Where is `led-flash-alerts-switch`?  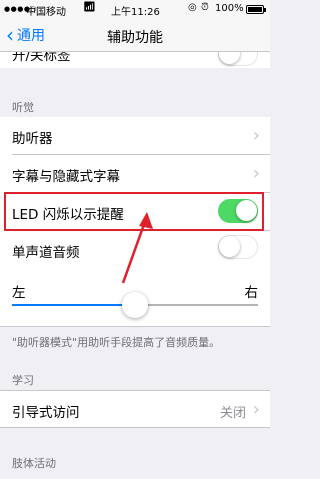 led-flash-alerts-switch is located at coordinates (238, 211).